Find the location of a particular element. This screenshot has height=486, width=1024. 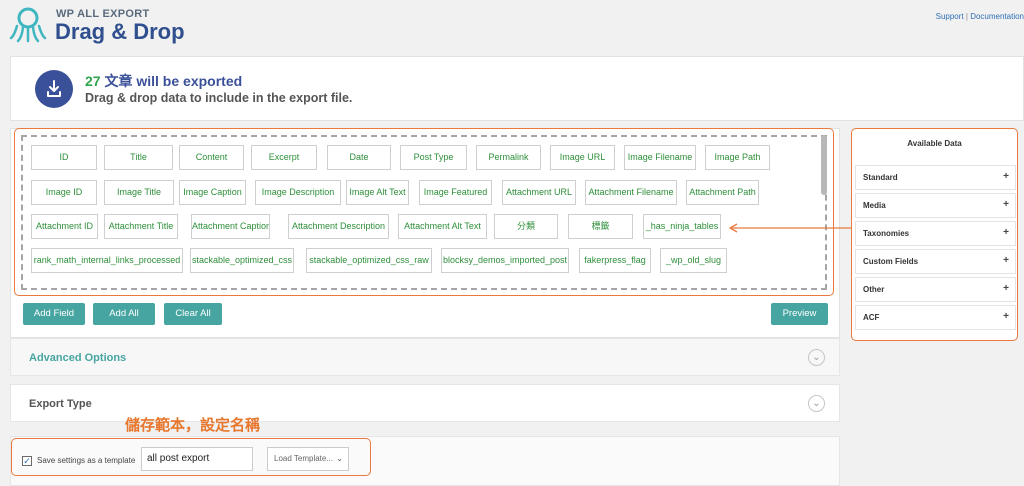

available-group-label: ACF is located at coordinates (871, 317).